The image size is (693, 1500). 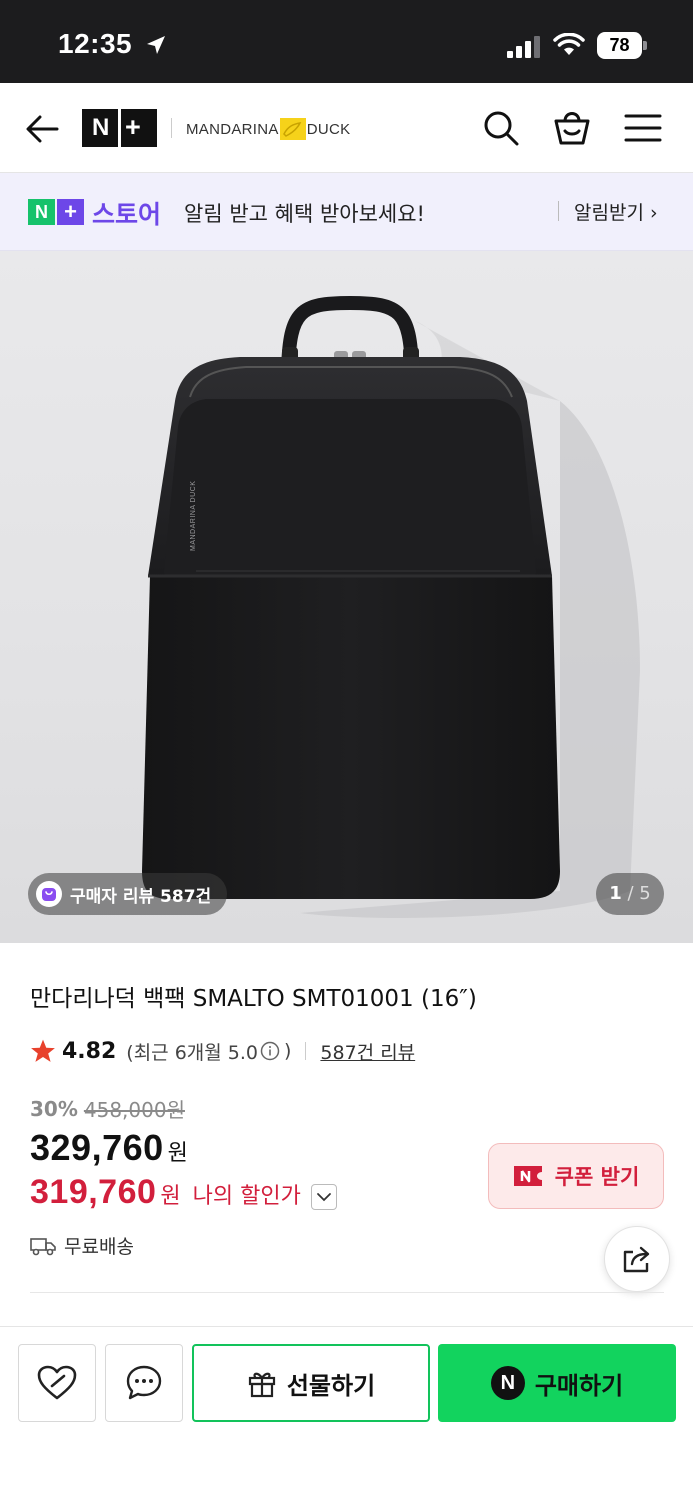 I want to click on header-divider, so click(x=171, y=128).